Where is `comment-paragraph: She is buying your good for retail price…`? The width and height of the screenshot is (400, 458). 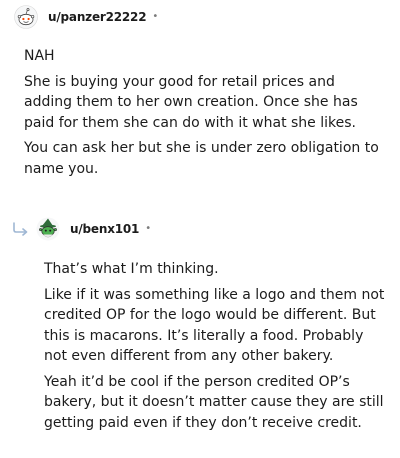
comment-paragraph: She is buying your good for retail price… is located at coordinates (191, 102).